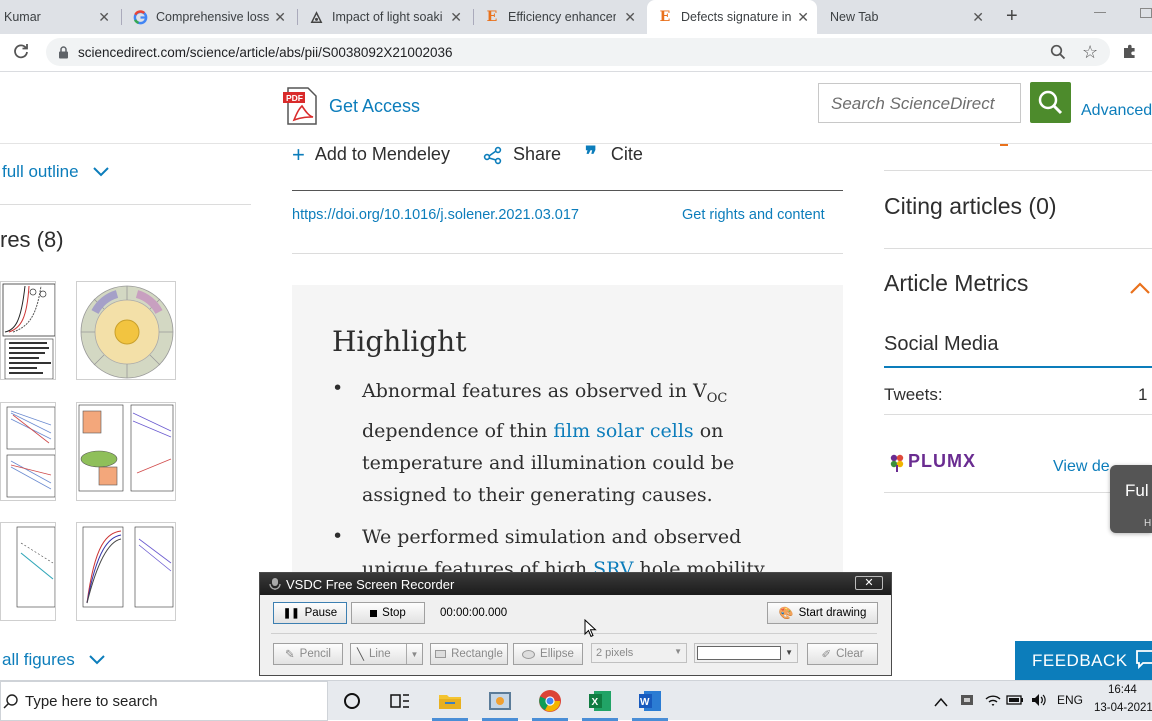  Describe the element at coordinates (850, 654) in the screenshot. I see `clear-label: Clear` at that location.